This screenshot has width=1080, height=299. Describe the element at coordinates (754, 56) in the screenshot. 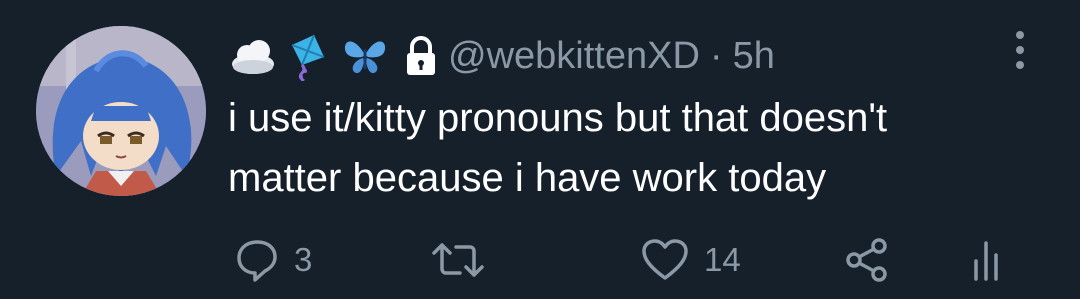

I see `tweet-timestamp: 5h` at that location.